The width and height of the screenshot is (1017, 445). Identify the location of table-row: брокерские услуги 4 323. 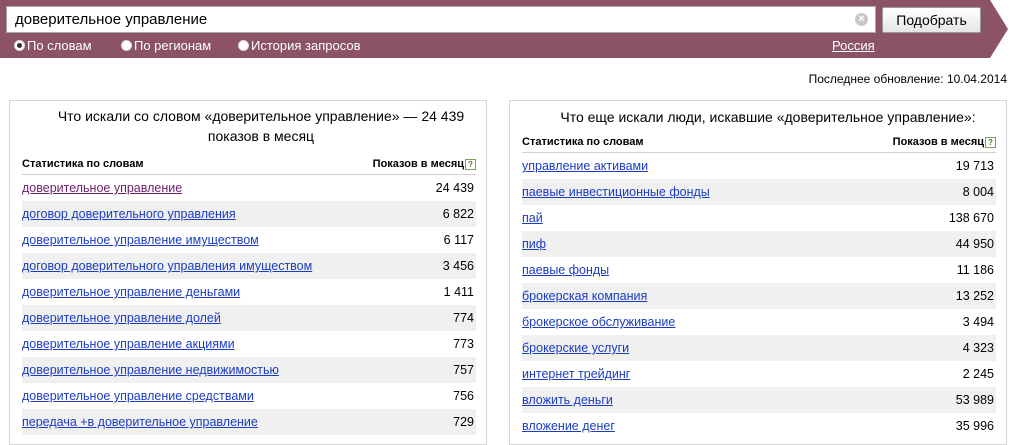
(759, 348).